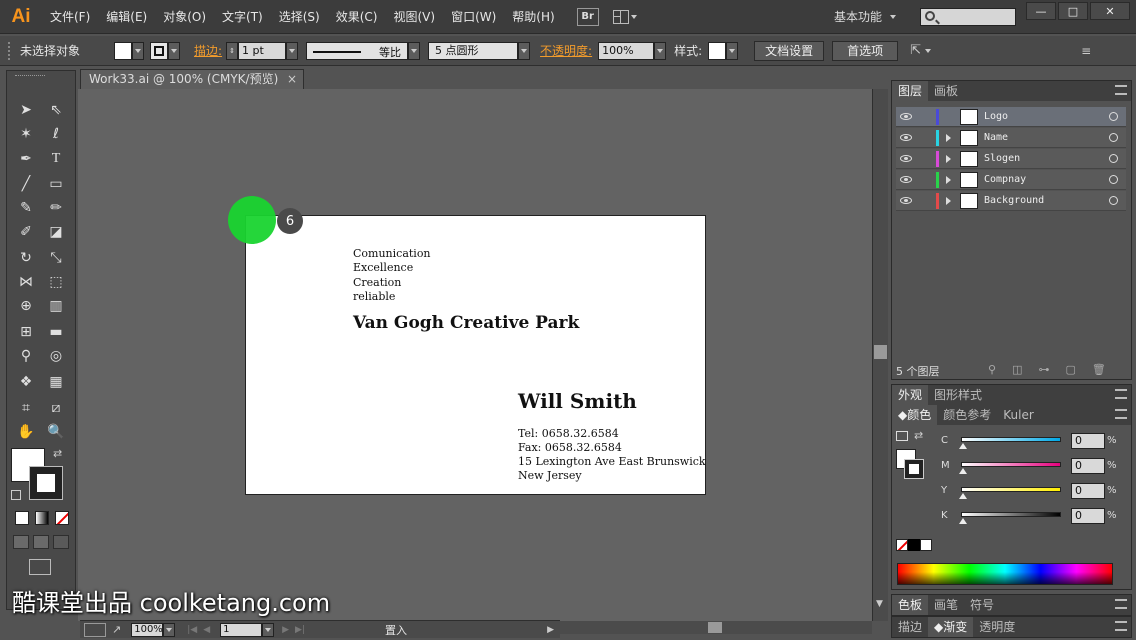  Describe the element at coordinates (915, 415) in the screenshot. I see `tab-color: ◆颜色` at that location.